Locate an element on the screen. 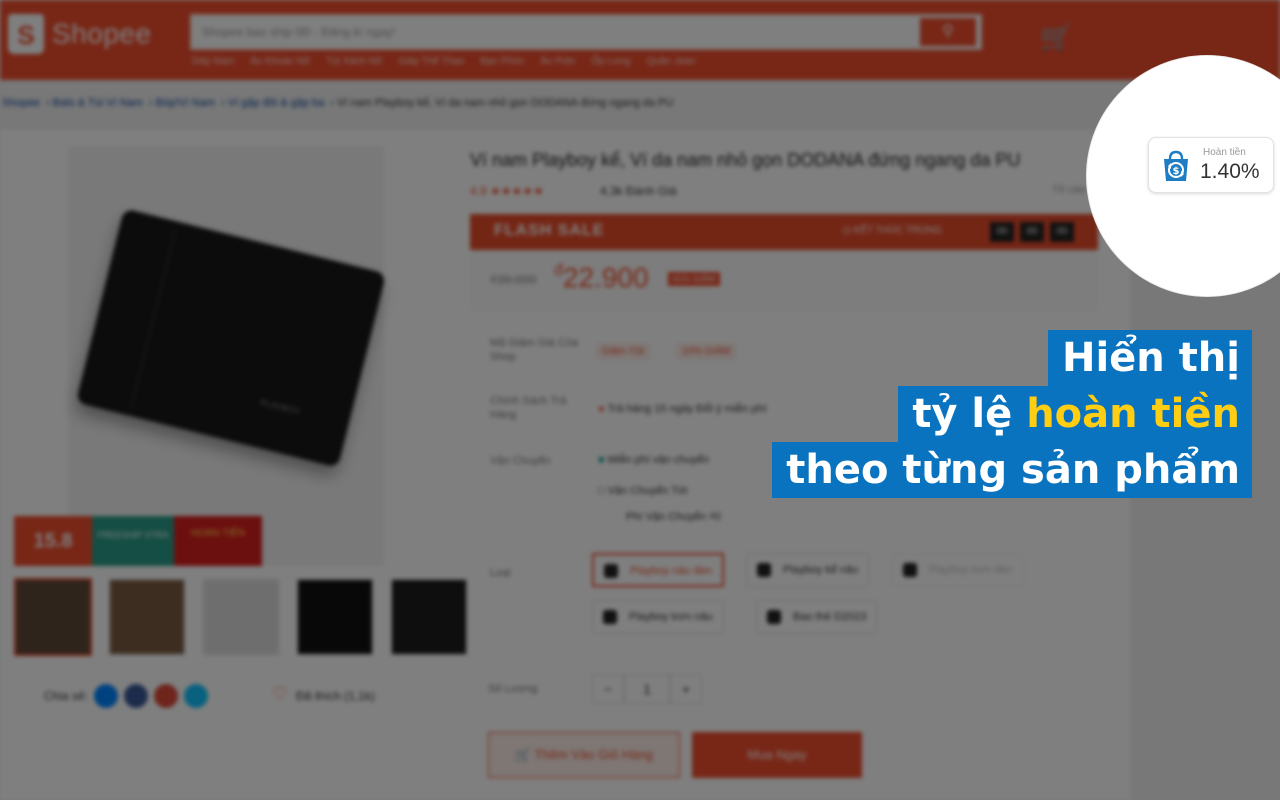 Image resolution: width=1280 pixels, height=800 pixels. caption-highlight: hoàn tiền is located at coordinates (1133, 414).